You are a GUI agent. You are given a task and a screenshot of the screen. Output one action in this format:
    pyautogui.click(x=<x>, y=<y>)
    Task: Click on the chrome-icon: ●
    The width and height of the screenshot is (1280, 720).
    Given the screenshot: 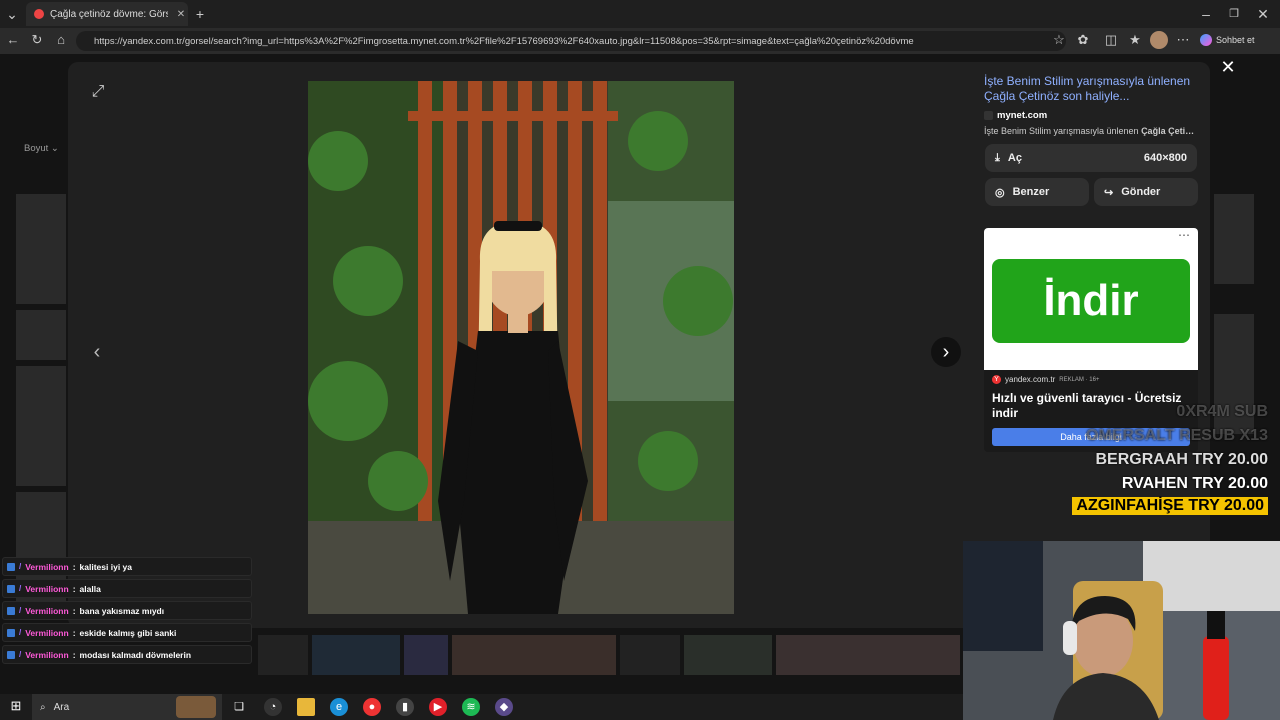 What is the action you would take?
    pyautogui.click(x=372, y=707)
    